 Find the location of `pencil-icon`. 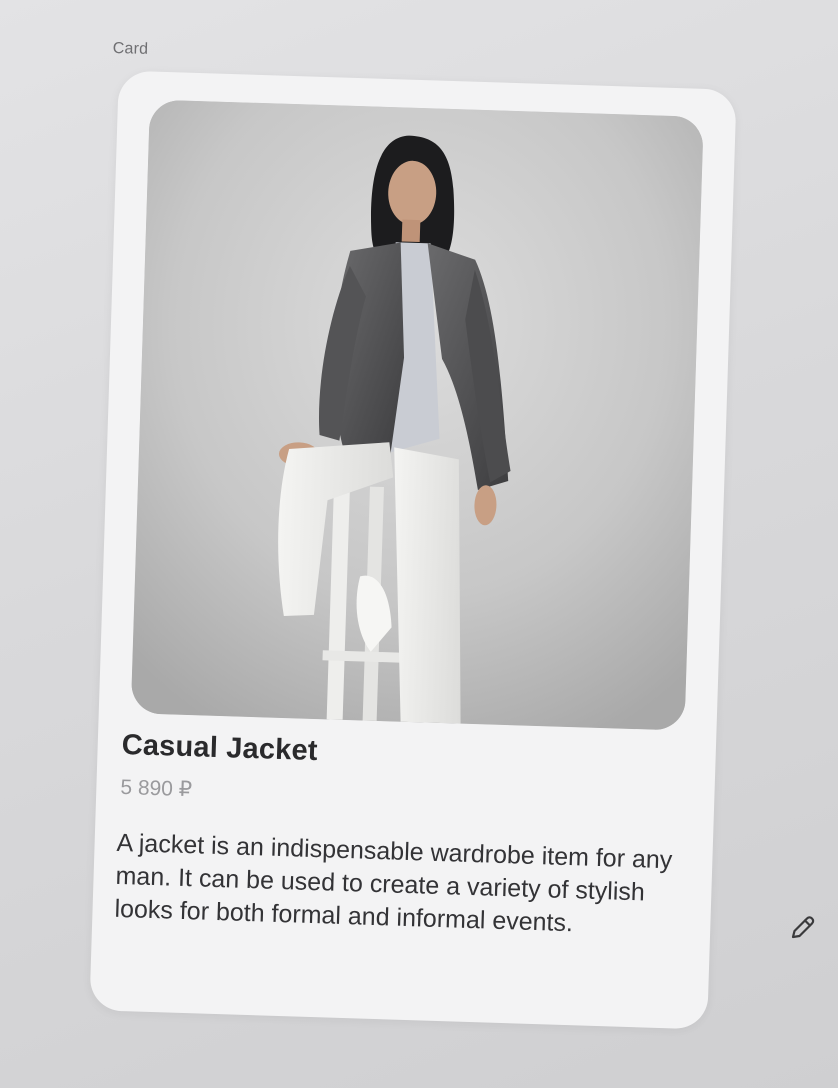

pencil-icon is located at coordinates (802, 928).